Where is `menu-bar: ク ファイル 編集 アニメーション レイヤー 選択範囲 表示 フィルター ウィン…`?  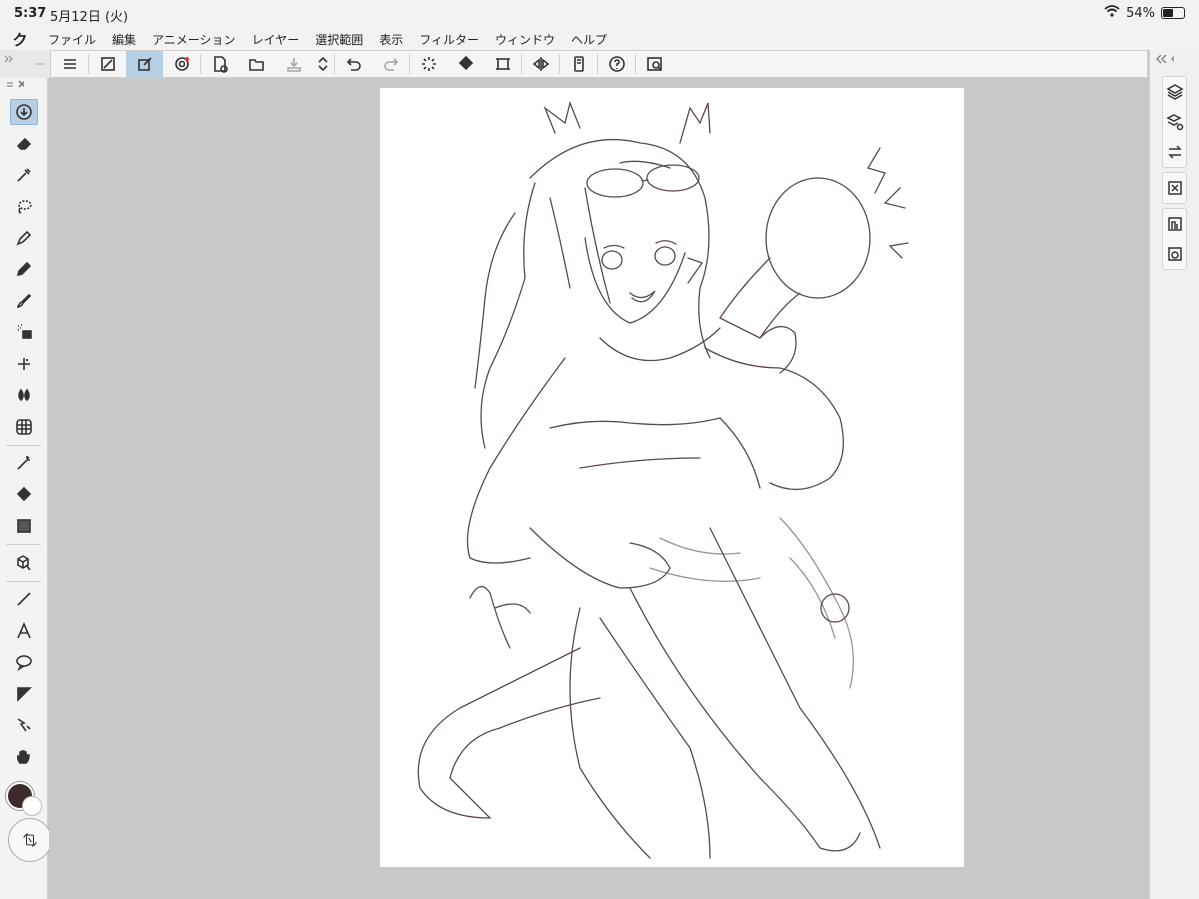
menu-bar: ク ファイル 編集 アニメーション レイヤー 選択範囲 表示 フィルター ウィン… is located at coordinates (599, 39).